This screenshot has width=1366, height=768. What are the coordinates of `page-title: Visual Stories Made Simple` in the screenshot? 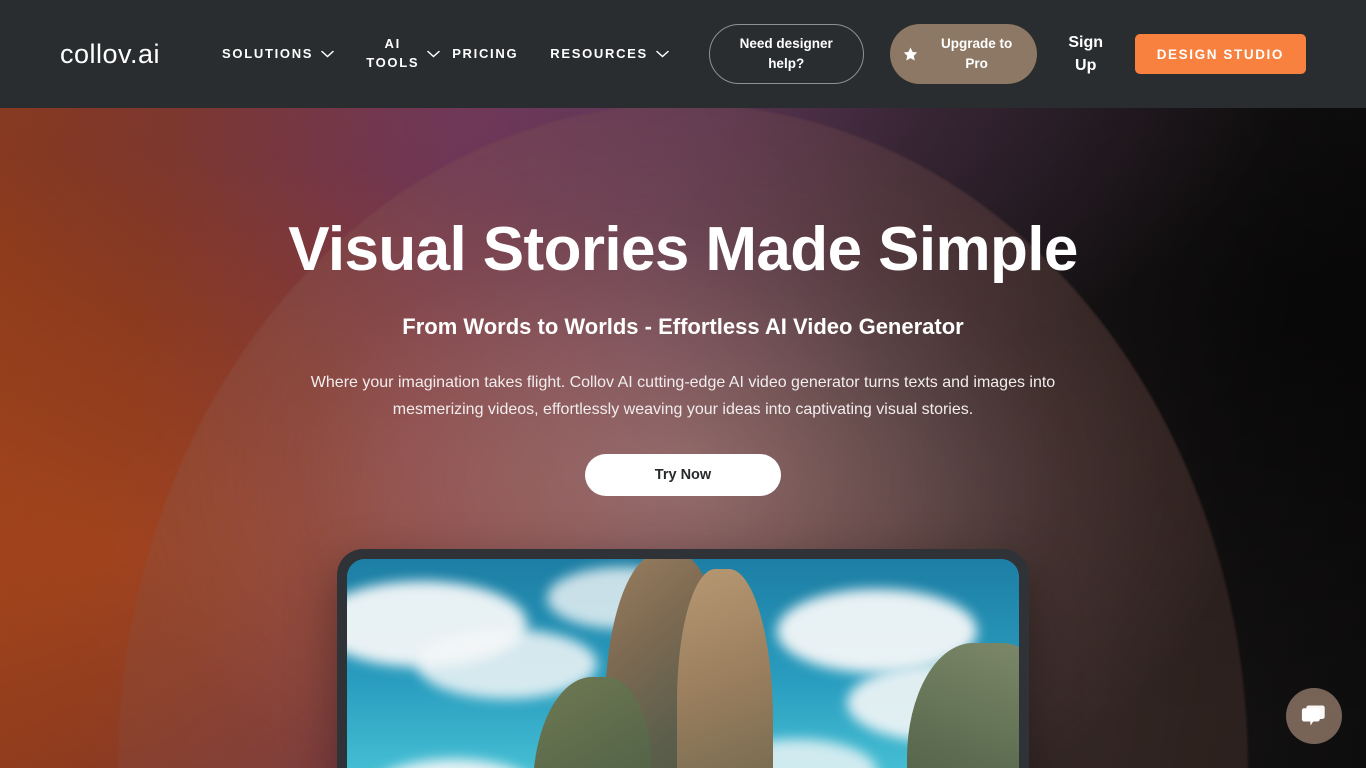 It's located at (683, 249).